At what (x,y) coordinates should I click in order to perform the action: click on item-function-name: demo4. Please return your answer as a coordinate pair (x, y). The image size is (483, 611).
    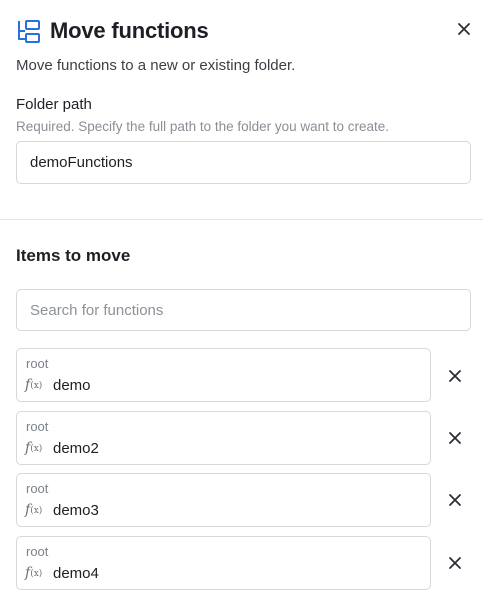
    Looking at the image, I should click on (76, 573).